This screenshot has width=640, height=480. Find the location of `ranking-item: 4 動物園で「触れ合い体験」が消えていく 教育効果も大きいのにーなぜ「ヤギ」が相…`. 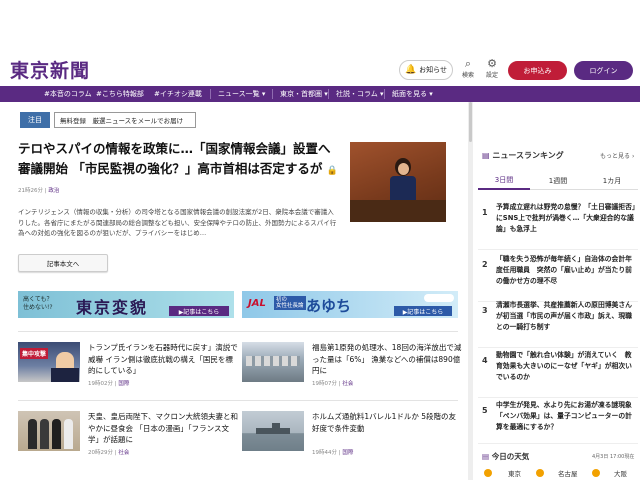

ranking-item: 4 動物園で「触れ合い体験」が消えていく 教育効果も大きいのにーなぜ「ヤギ」が相… is located at coordinates (558, 372).